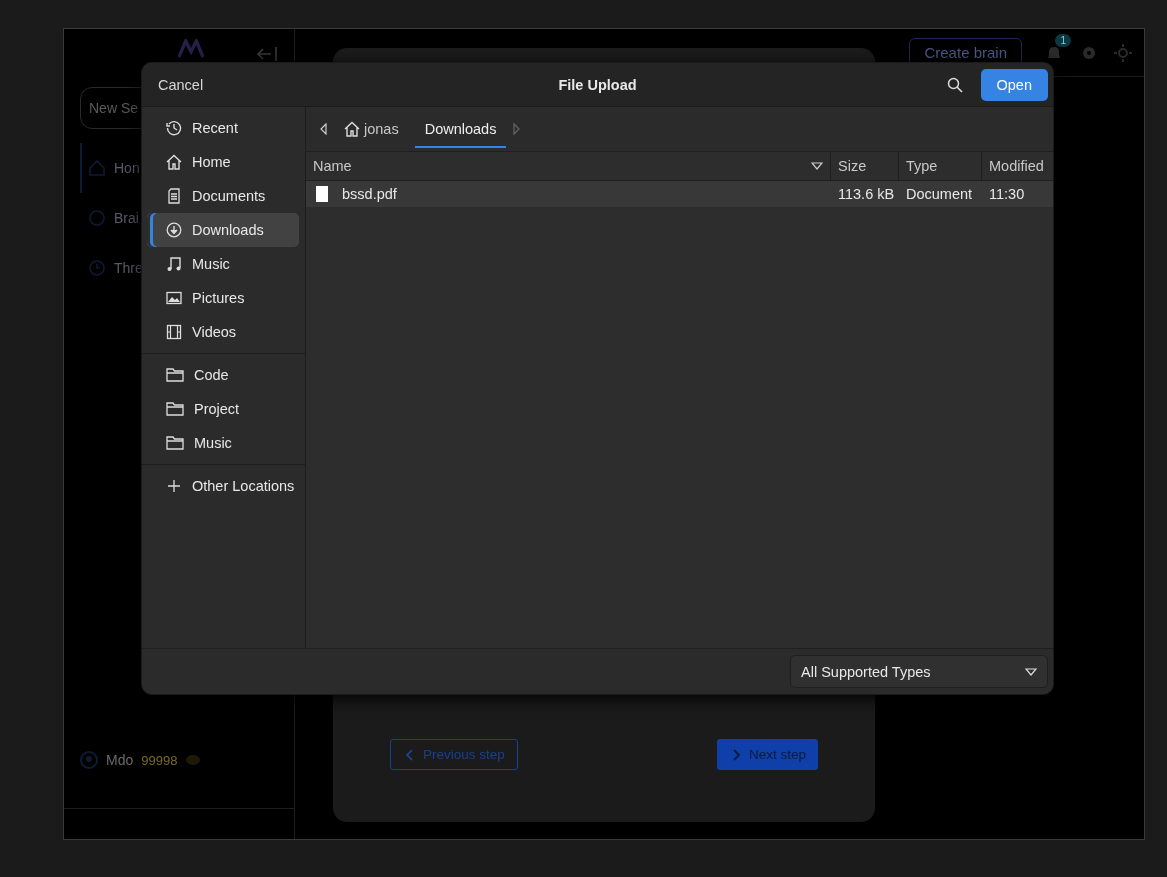  I want to click on file-type: Document, so click(939, 194).